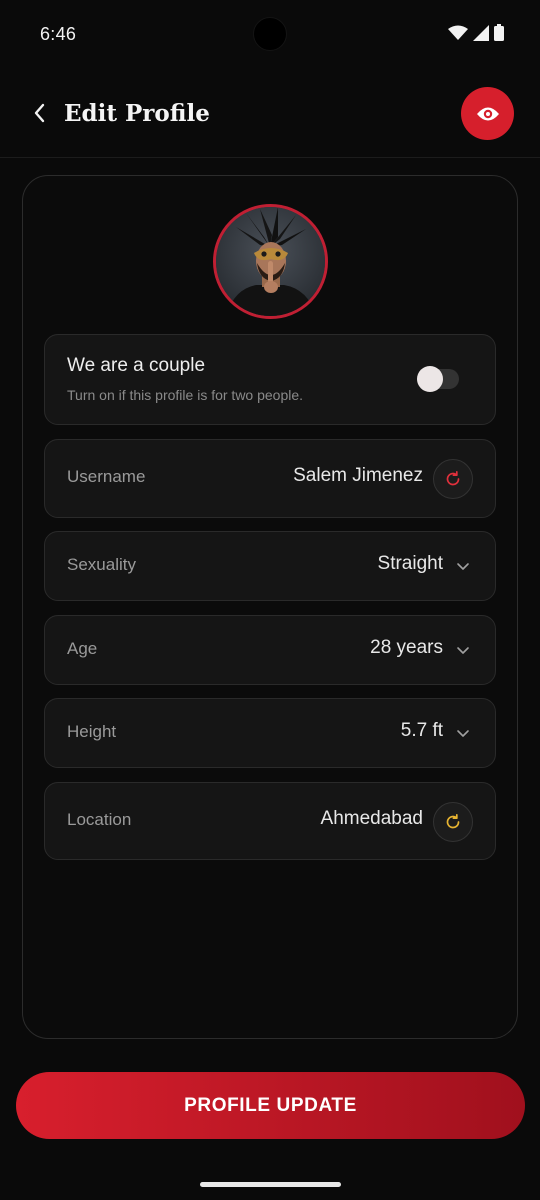 This screenshot has height=1200, width=540. What do you see at coordinates (101, 564) in the screenshot?
I see `sexuality-label: Sexuality` at bounding box center [101, 564].